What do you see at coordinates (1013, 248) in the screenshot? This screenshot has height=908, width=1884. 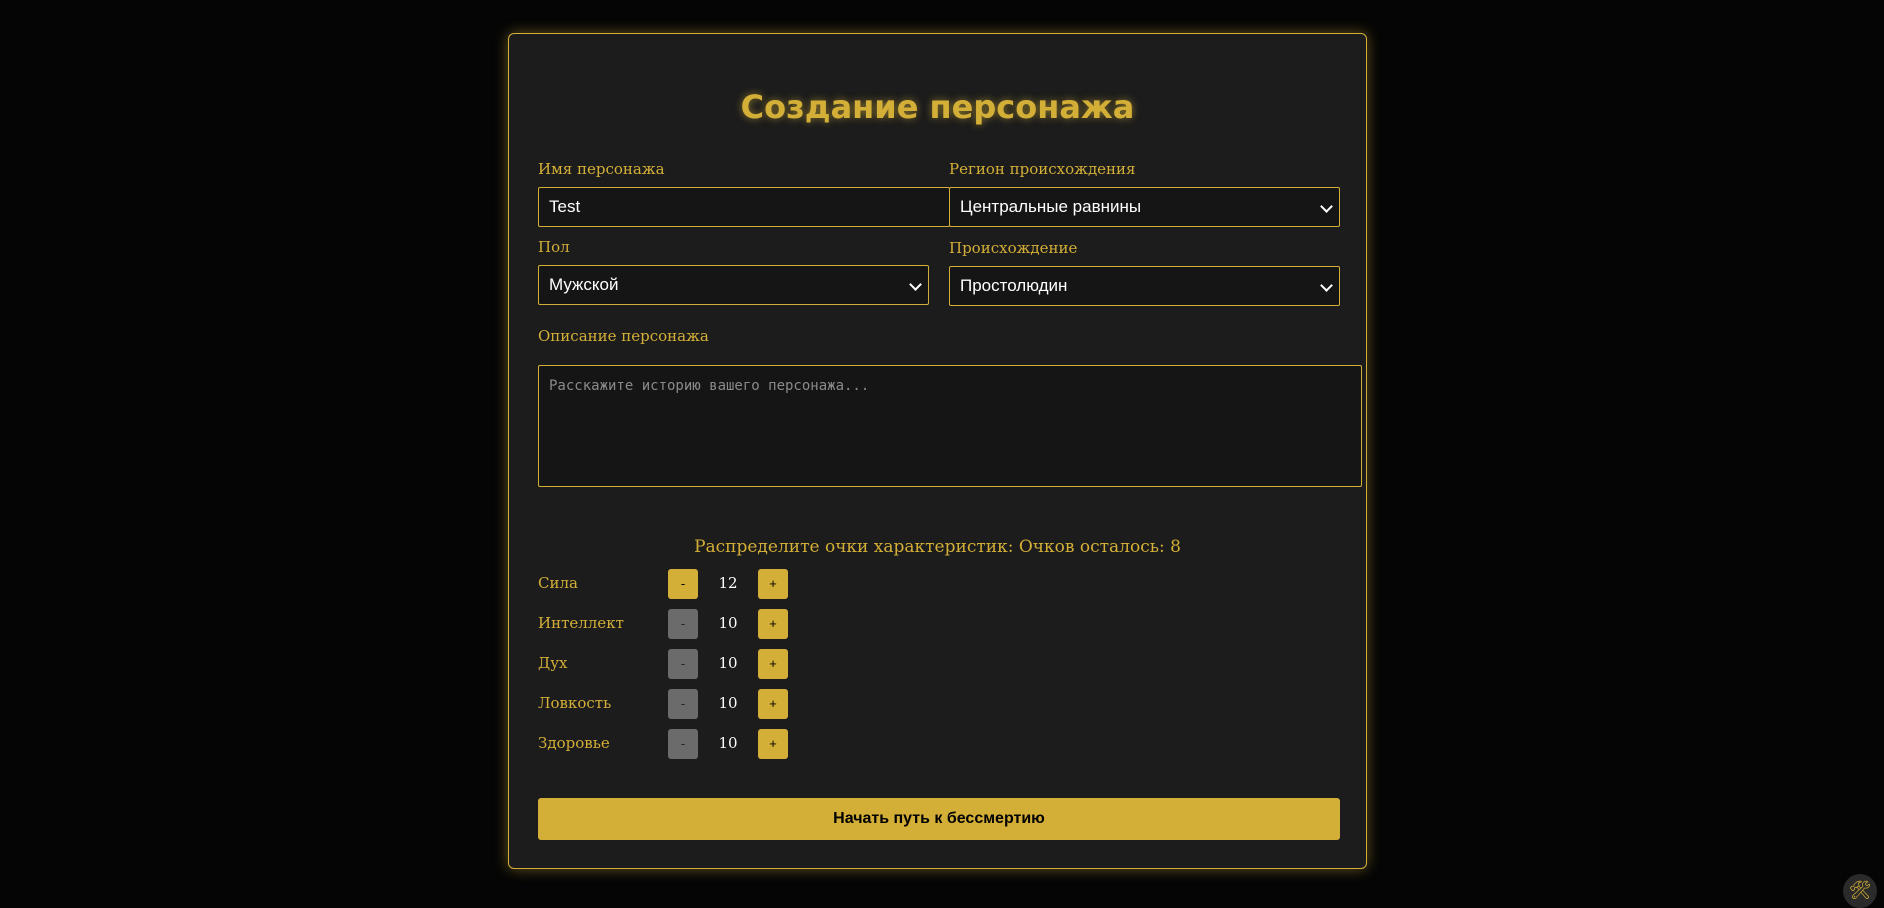 I see `origin-label: Происхождение` at bounding box center [1013, 248].